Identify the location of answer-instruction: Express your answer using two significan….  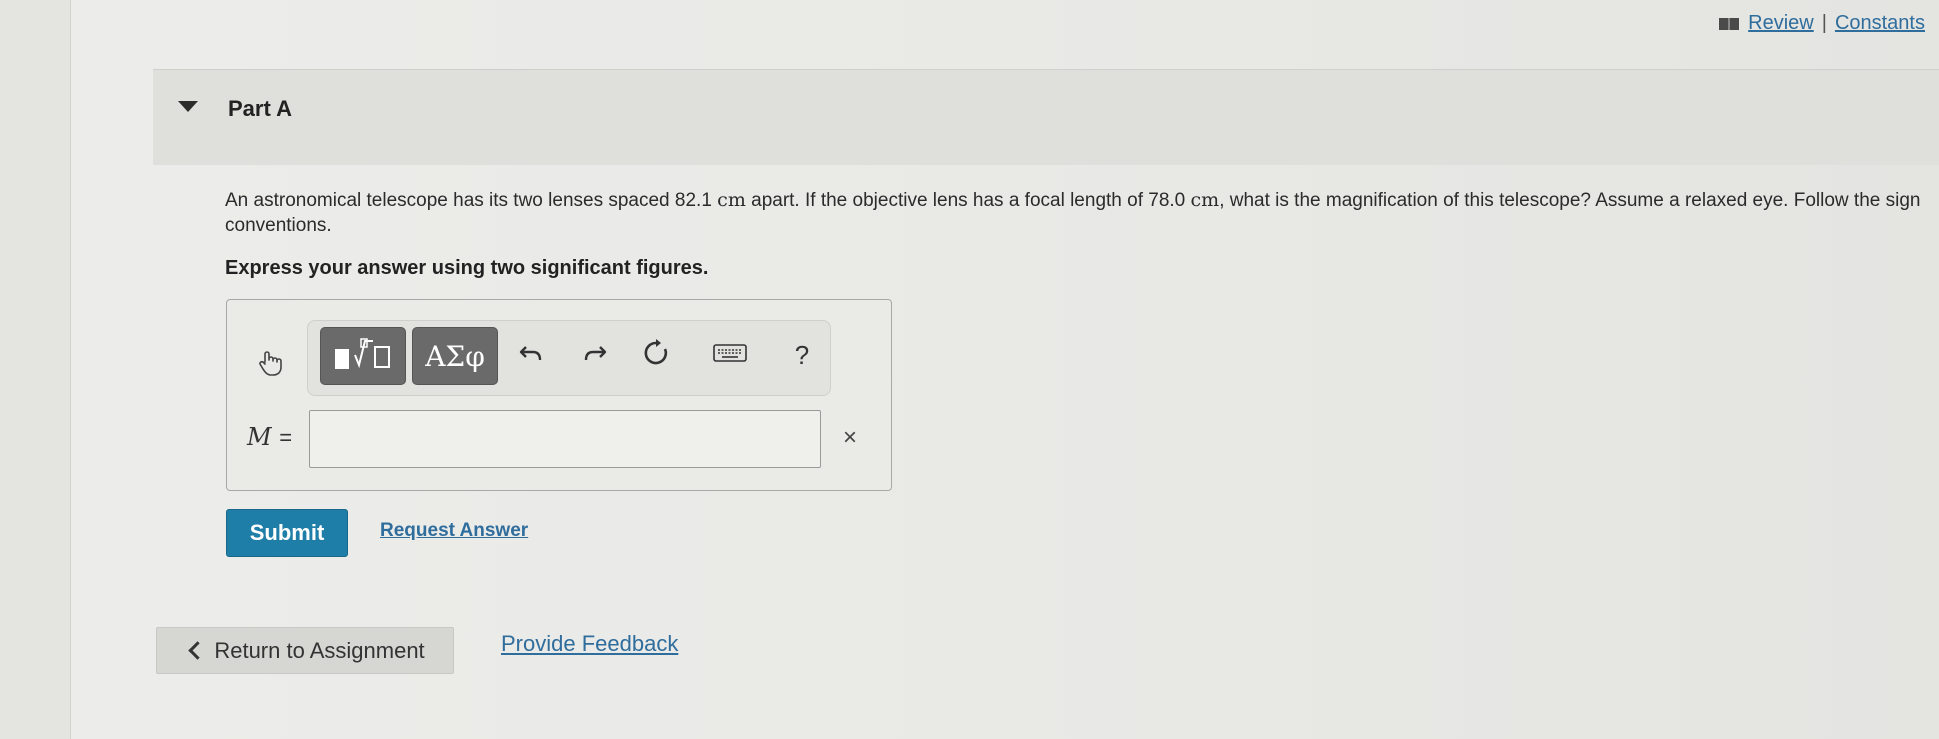
(467, 268).